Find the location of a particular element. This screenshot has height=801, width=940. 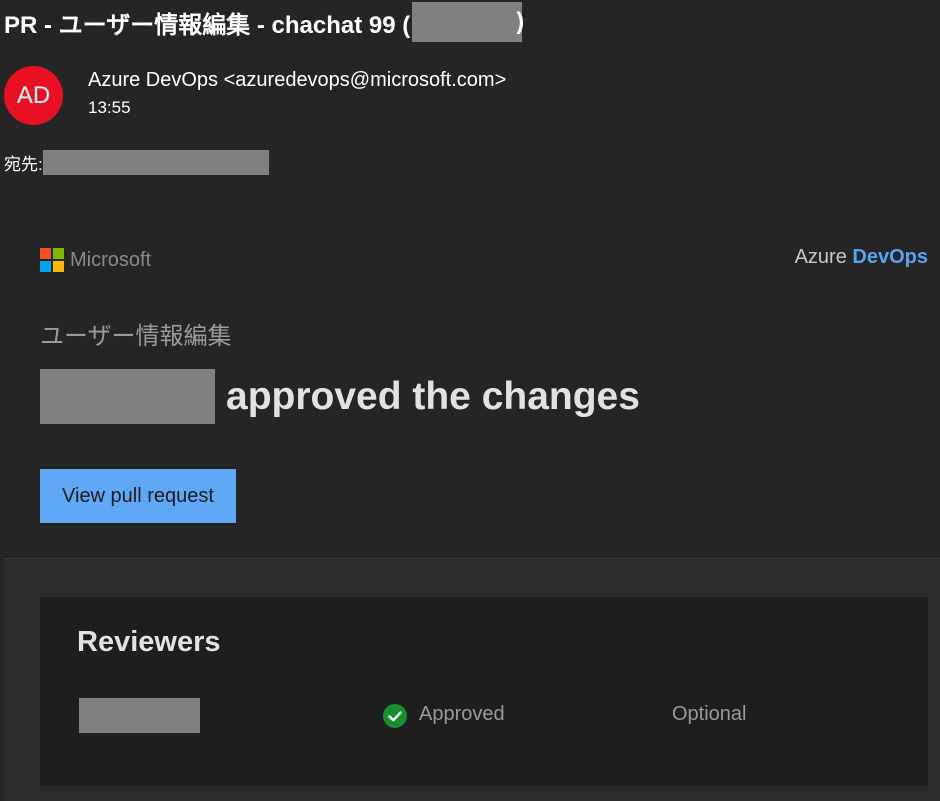

avatar-initials: AD is located at coordinates (33, 95).